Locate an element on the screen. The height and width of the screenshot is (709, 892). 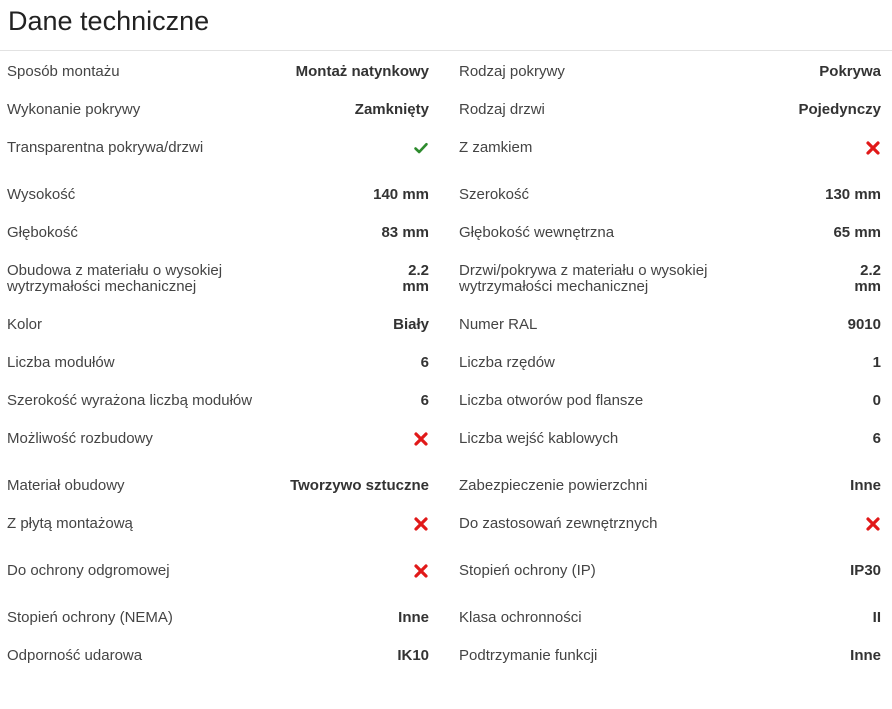
spec-label: Rodzaj pokrywy is located at coordinates (512, 71).